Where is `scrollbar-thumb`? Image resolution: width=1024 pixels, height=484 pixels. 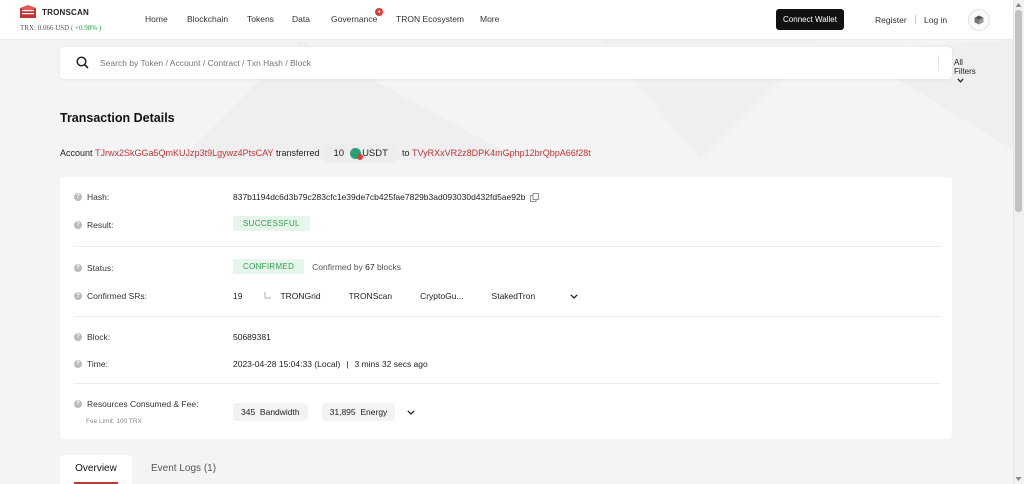 scrollbar-thumb is located at coordinates (1018, 111).